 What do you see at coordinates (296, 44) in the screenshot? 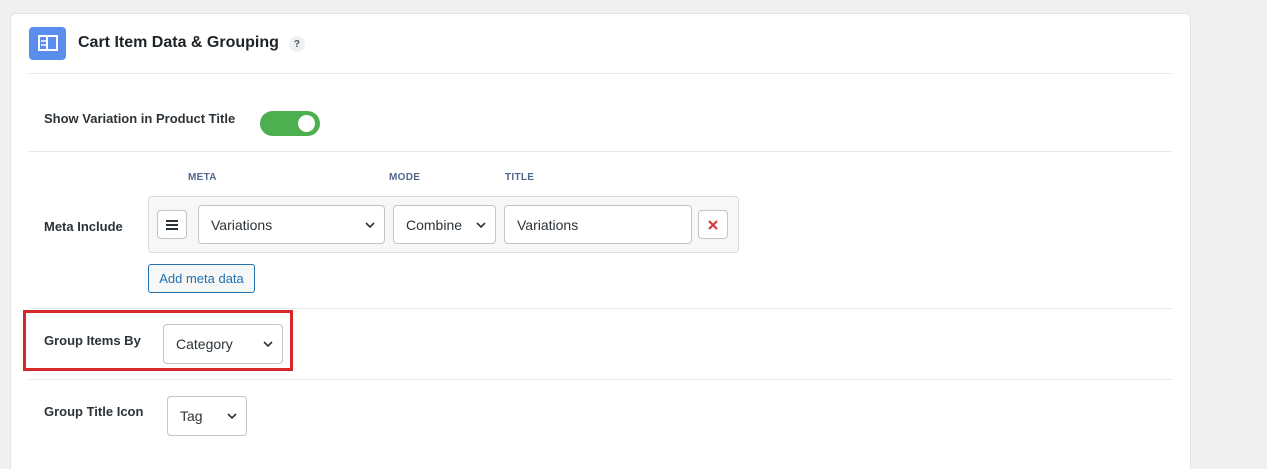
I see `help-icon: ?` at bounding box center [296, 44].